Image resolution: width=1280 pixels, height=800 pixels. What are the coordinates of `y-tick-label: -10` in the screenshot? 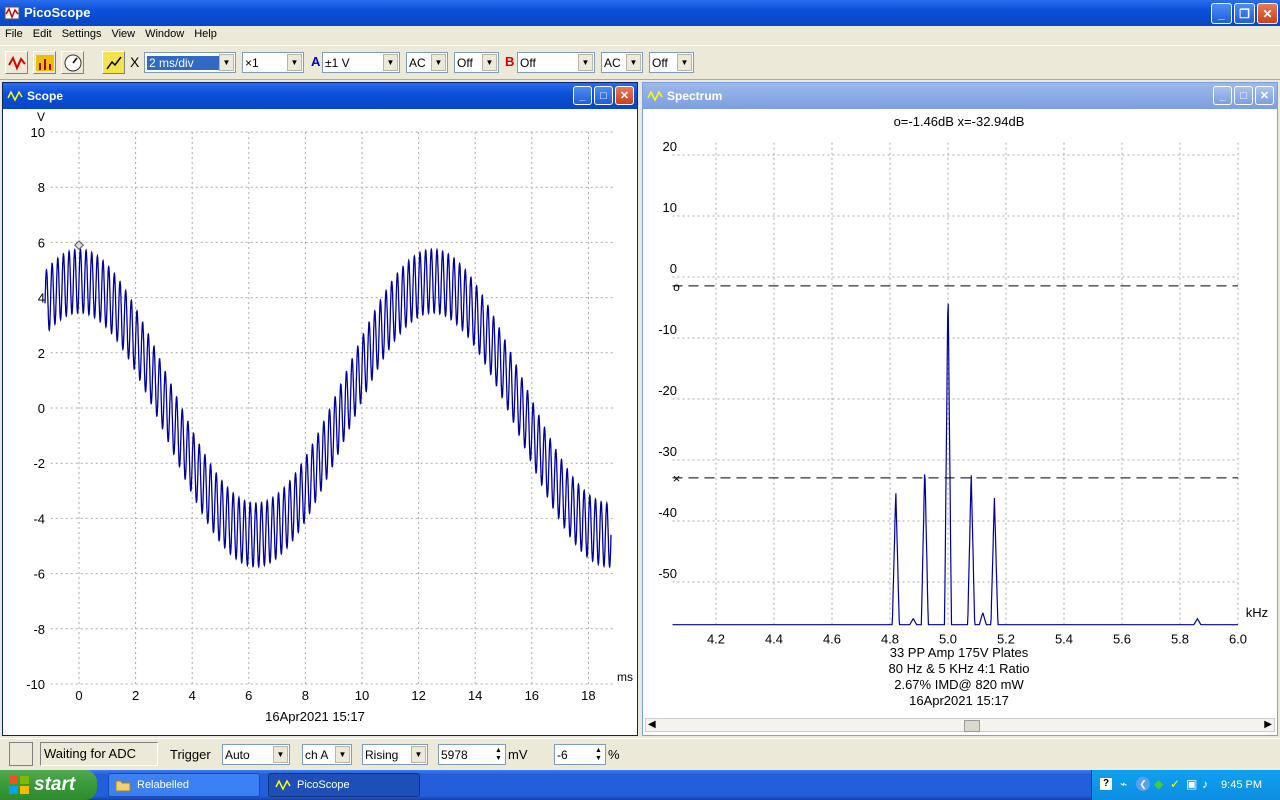 It's located at (667, 329).